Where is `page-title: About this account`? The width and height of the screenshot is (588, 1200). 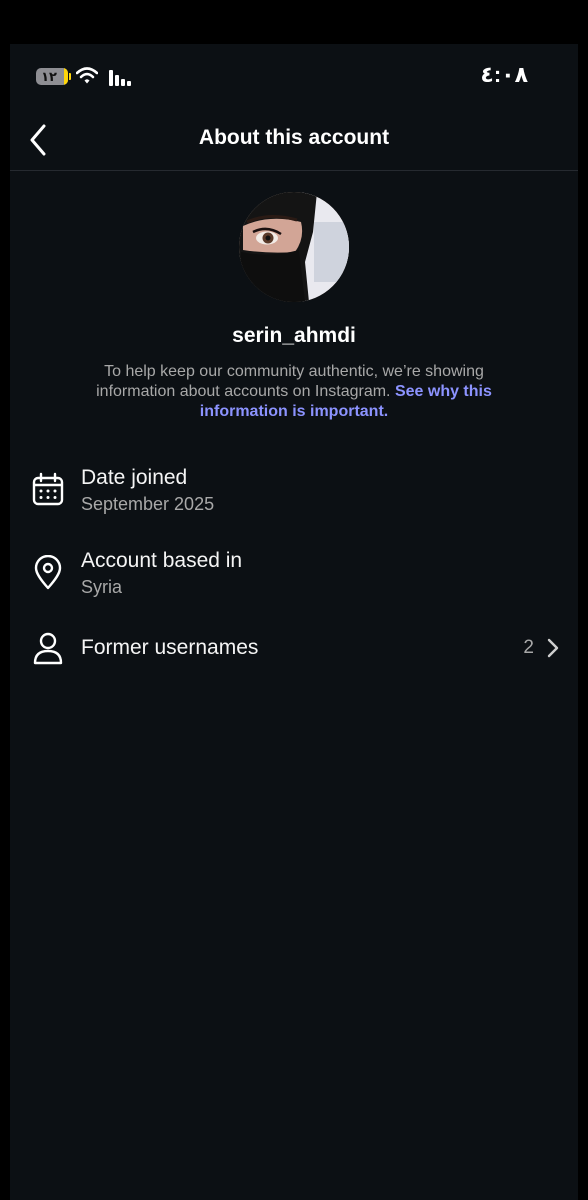
page-title: About this account is located at coordinates (294, 137).